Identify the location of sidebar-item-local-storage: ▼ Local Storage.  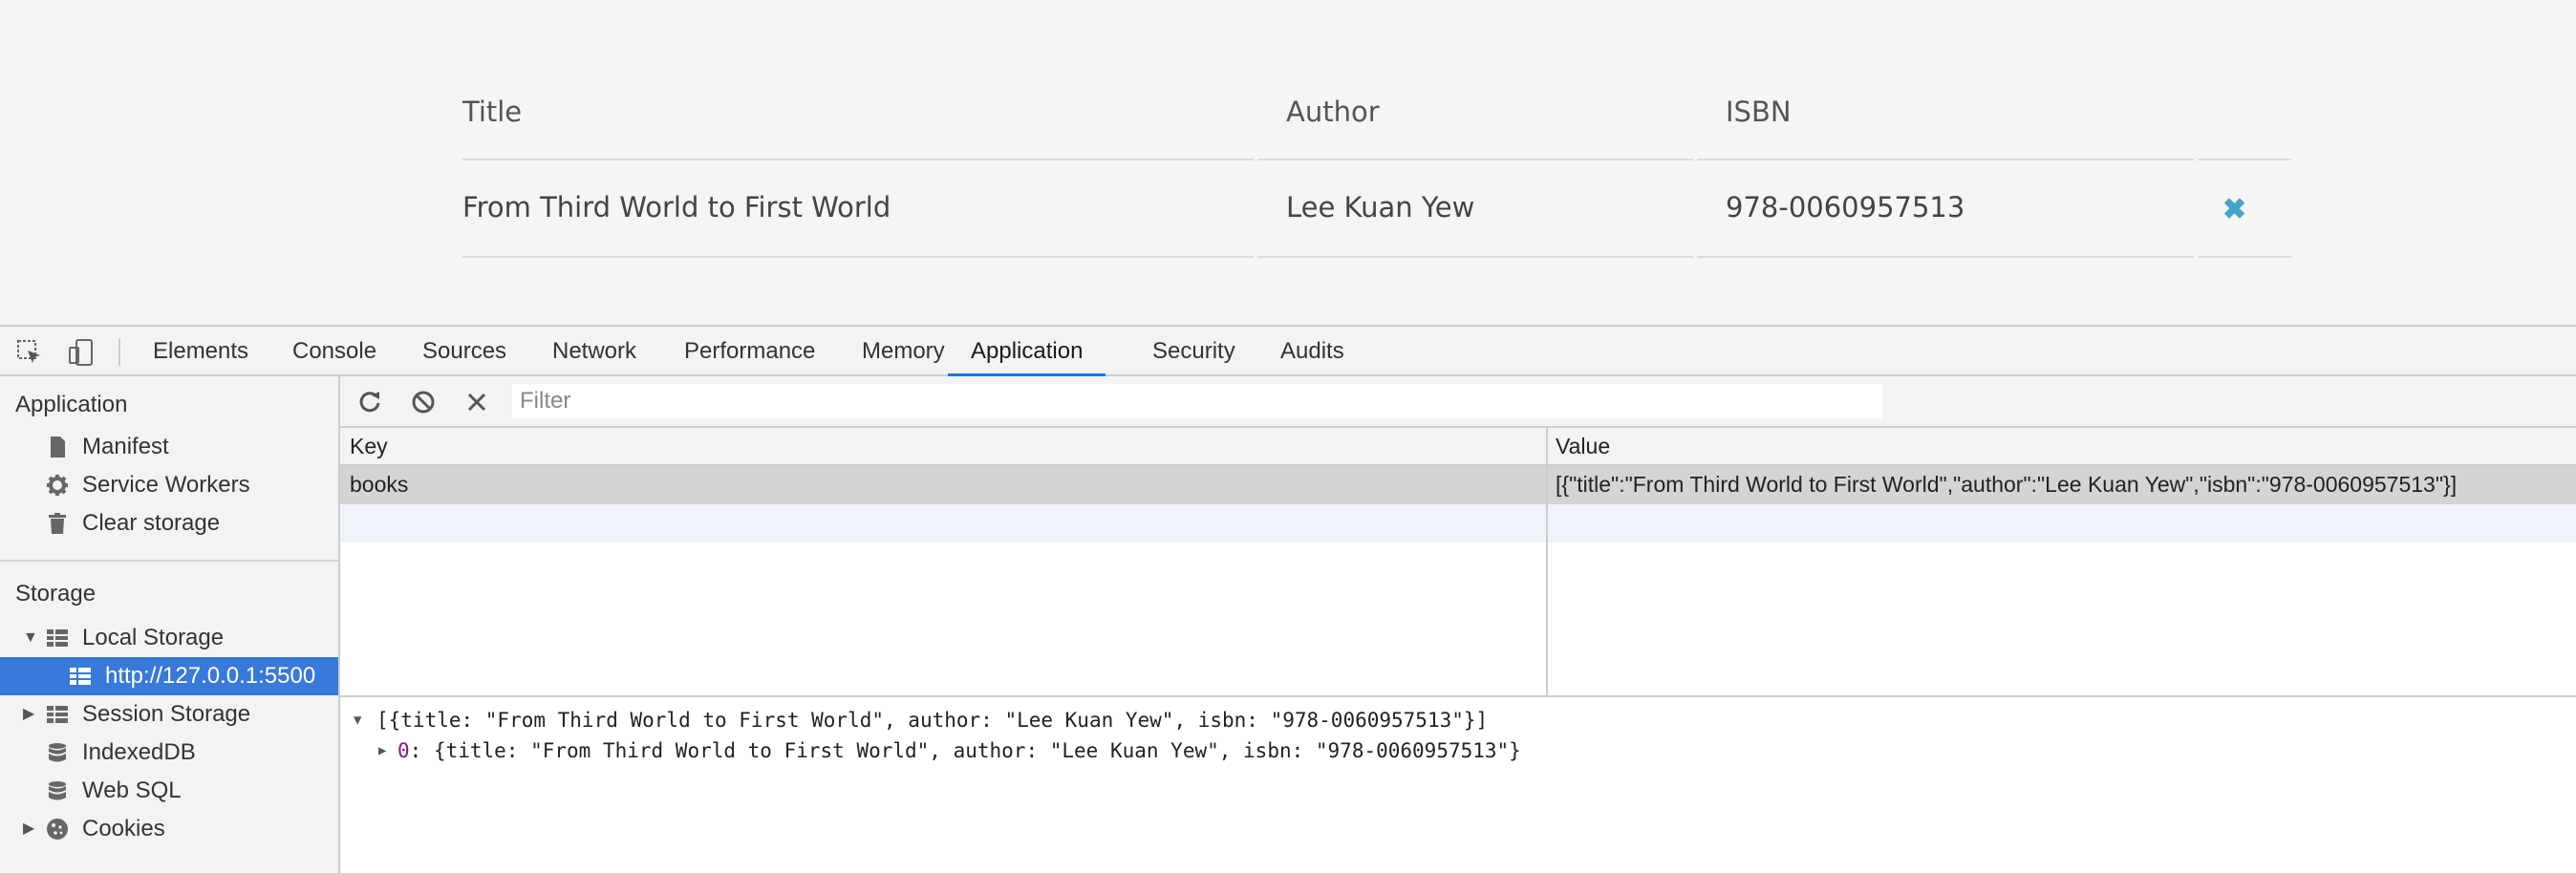
(169, 638).